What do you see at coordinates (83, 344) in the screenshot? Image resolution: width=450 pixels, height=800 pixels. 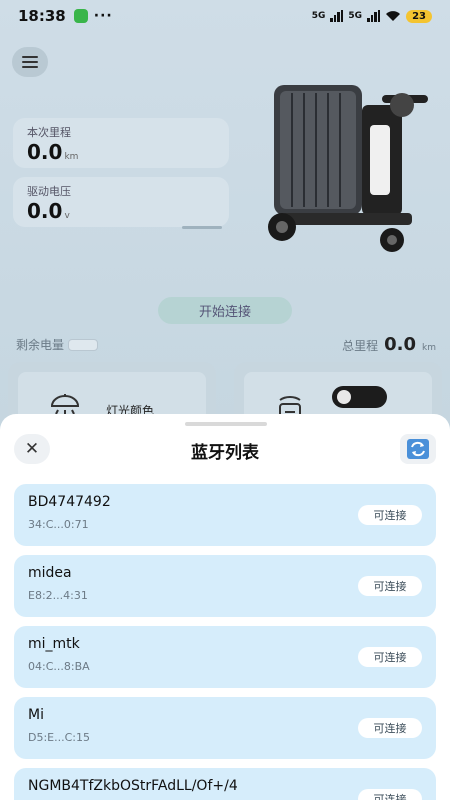 I see `battery-level-bar` at bounding box center [83, 344].